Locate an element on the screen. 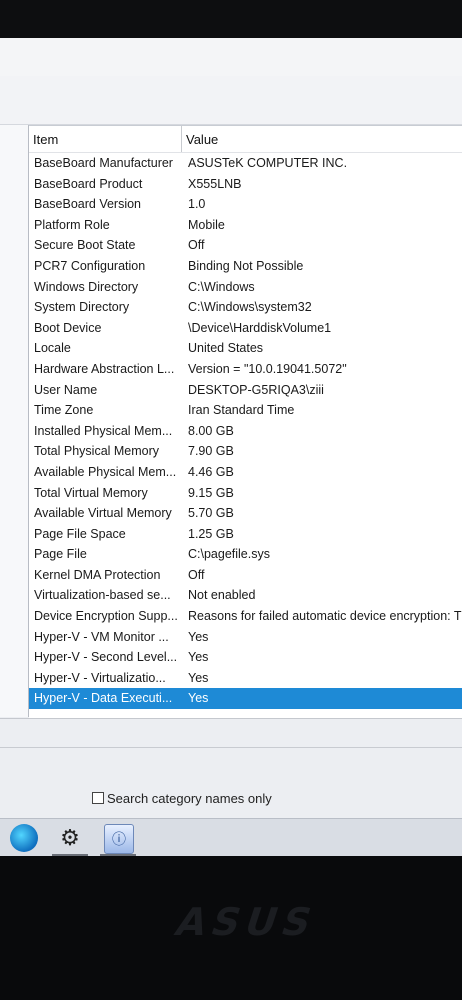 The image size is (462, 1000). list-row-value: C:\pagefile.sys is located at coordinates (229, 554).